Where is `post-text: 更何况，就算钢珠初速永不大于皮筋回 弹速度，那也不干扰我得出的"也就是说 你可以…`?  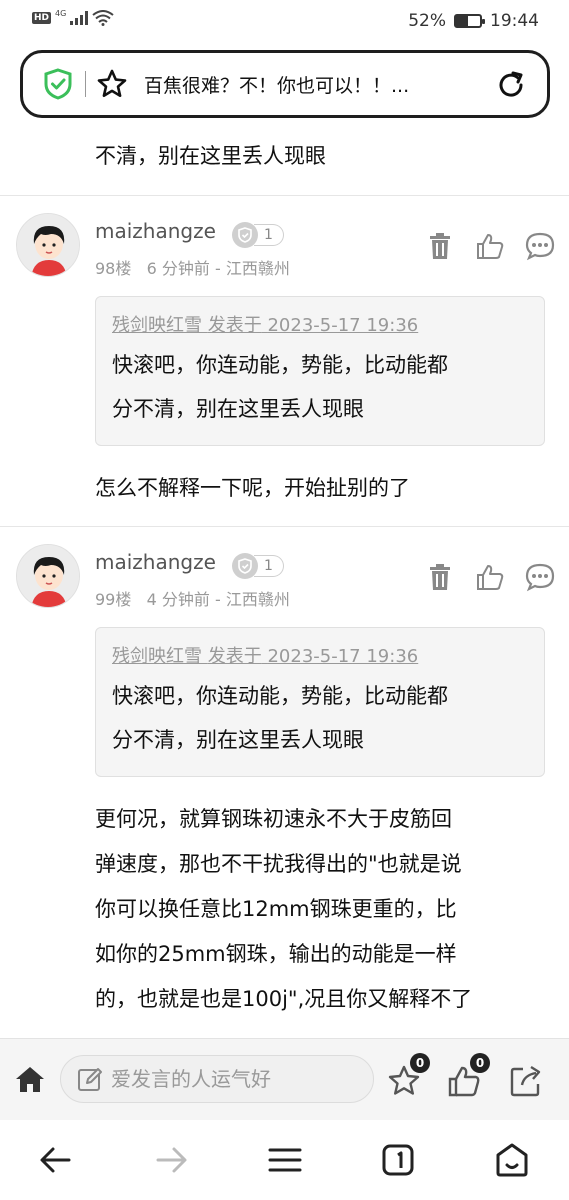
post-text: 更何况，就算钢珠初速永不大于皮筋回 弹速度，那也不干扰我得出的"也就是说 你可以… is located at coordinates (320, 909).